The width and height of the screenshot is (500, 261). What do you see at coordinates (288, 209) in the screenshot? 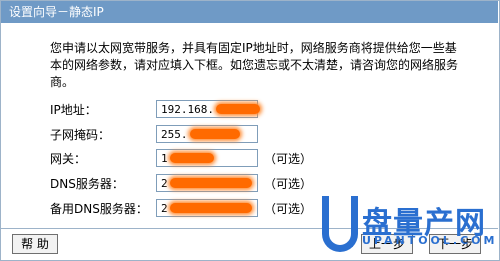
I see `secondary-dns-optional-note: （可选）` at bounding box center [288, 209].